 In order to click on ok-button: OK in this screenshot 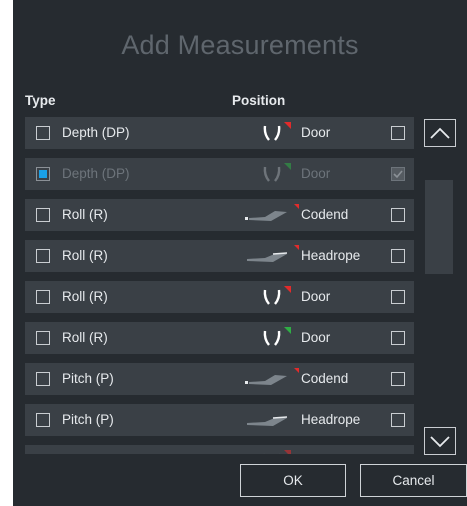, I will do `click(293, 480)`.